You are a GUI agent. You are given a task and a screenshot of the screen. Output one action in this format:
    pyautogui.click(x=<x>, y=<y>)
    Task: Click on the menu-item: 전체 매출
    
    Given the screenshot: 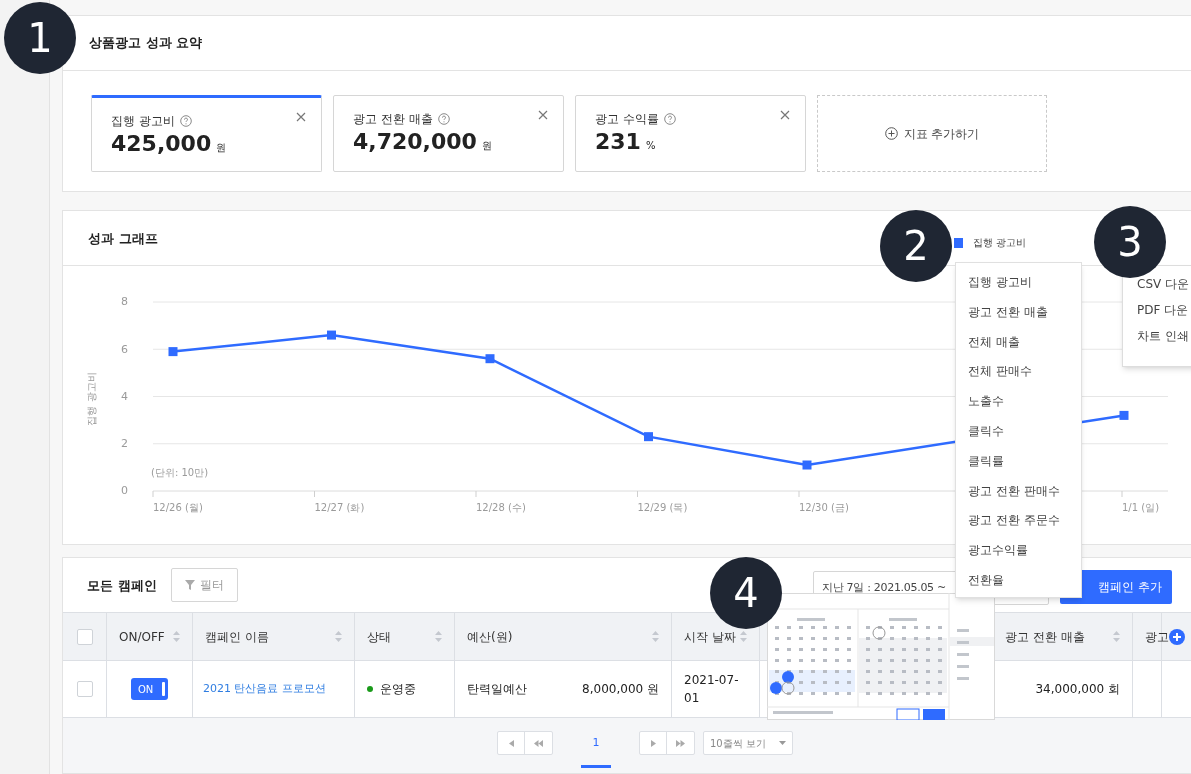 What is the action you would take?
    pyautogui.click(x=1018, y=347)
    